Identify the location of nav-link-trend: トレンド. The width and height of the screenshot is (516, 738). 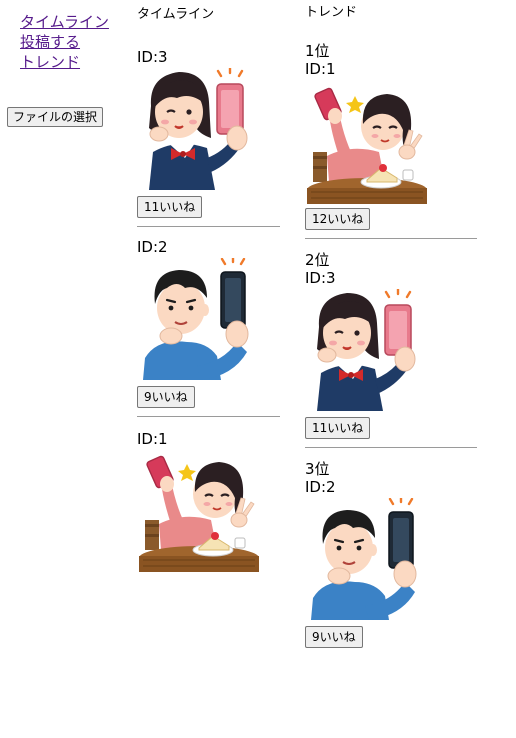
(64, 62).